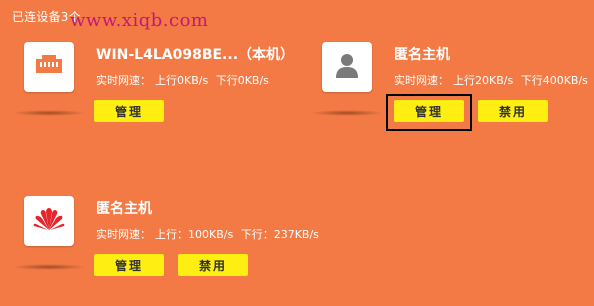  Describe the element at coordinates (195, 55) in the screenshot. I see `device-name: WIN-L4LA098BE...（本机）` at that location.